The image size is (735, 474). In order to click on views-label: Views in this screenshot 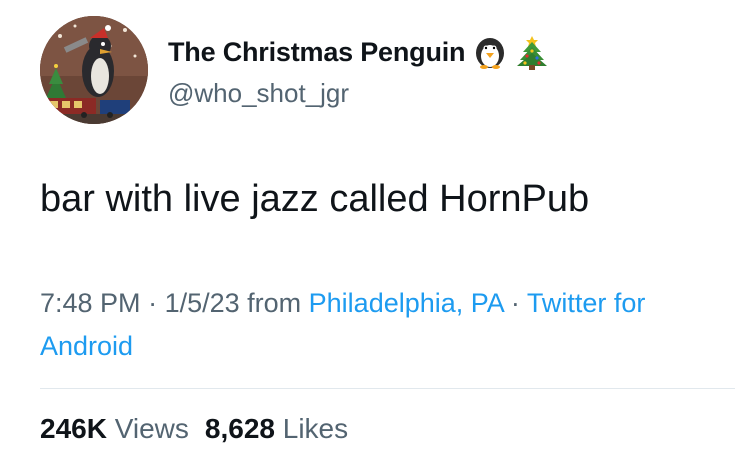, I will do `click(151, 428)`.